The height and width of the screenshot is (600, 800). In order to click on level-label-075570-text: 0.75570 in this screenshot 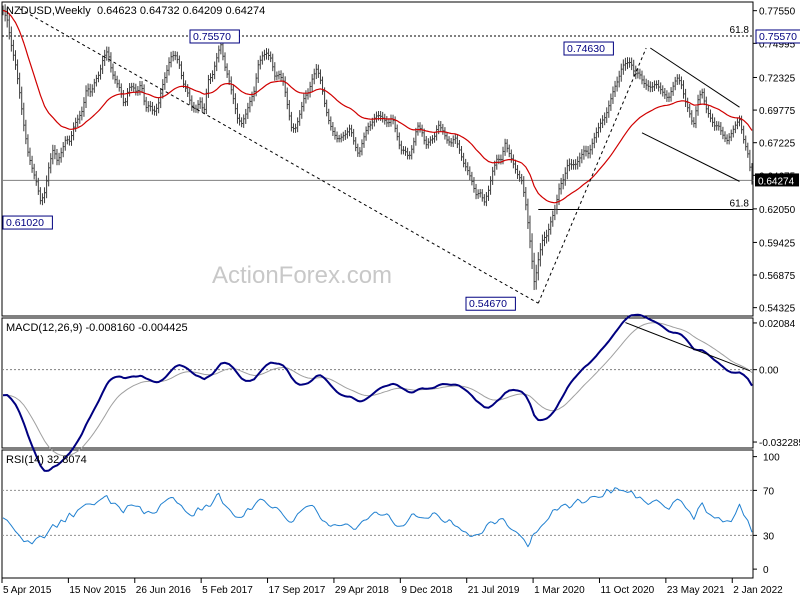, I will do `click(212, 37)`.